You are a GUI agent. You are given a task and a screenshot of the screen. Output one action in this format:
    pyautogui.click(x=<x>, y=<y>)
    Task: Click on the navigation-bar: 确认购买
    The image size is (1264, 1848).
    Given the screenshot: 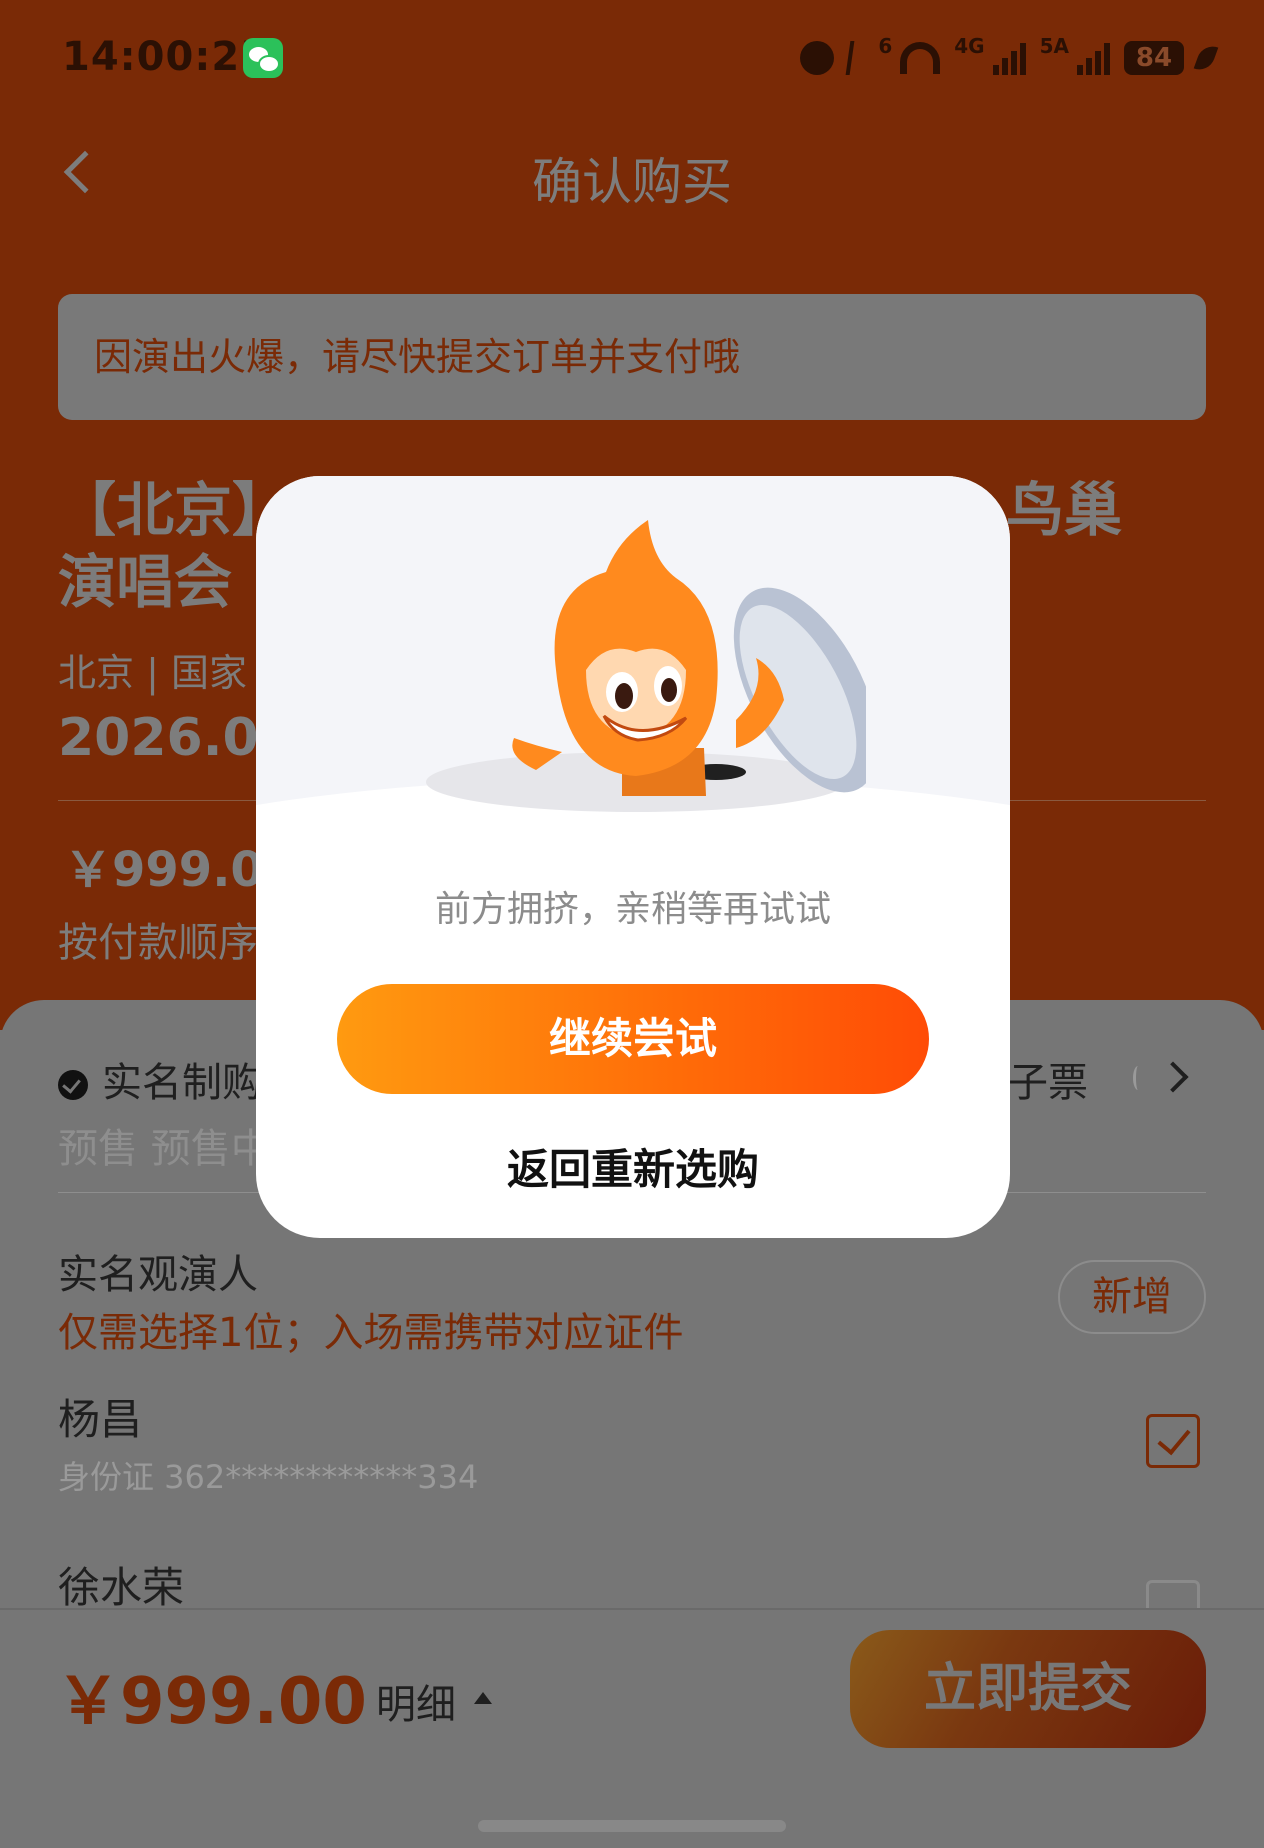 What is the action you would take?
    pyautogui.click(x=632, y=175)
    